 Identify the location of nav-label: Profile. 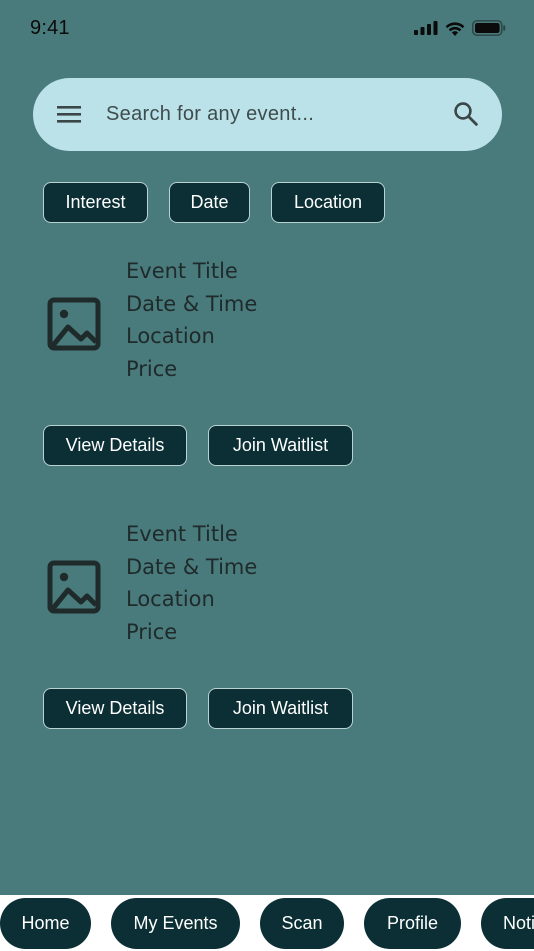
(412, 923).